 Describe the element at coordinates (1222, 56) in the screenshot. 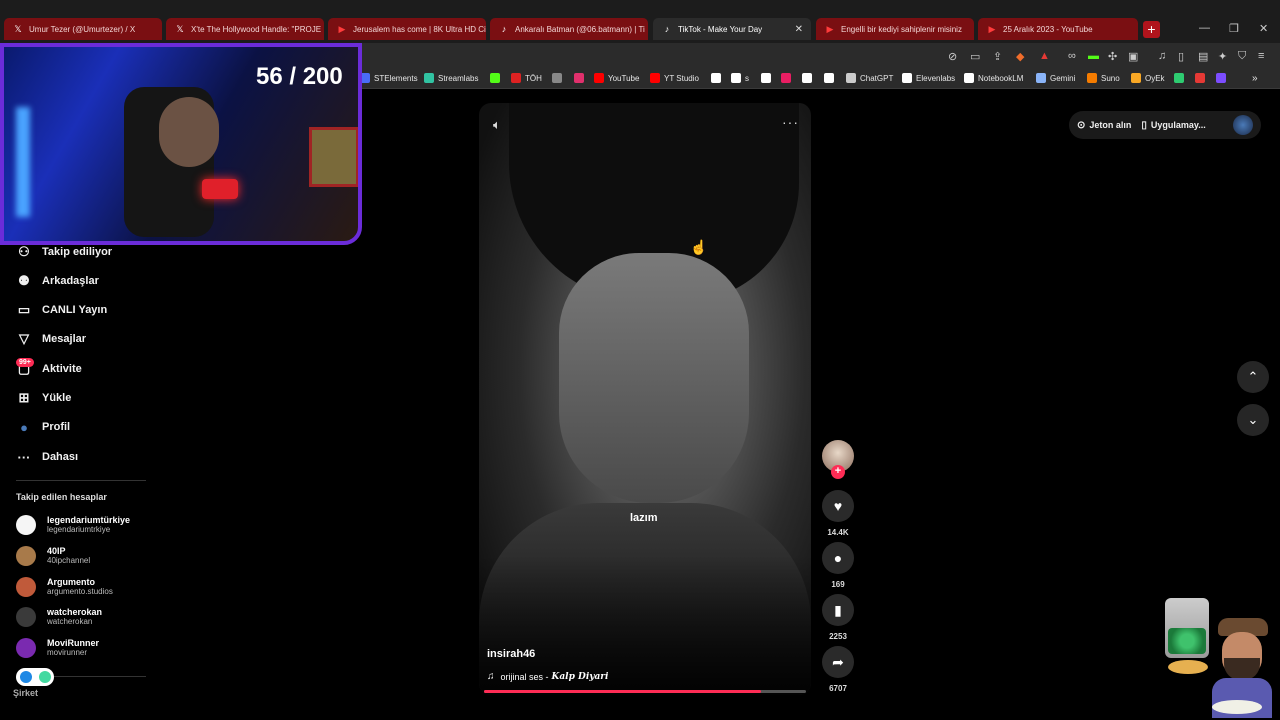

I see `ai-sparkle-icon: ✦` at that location.